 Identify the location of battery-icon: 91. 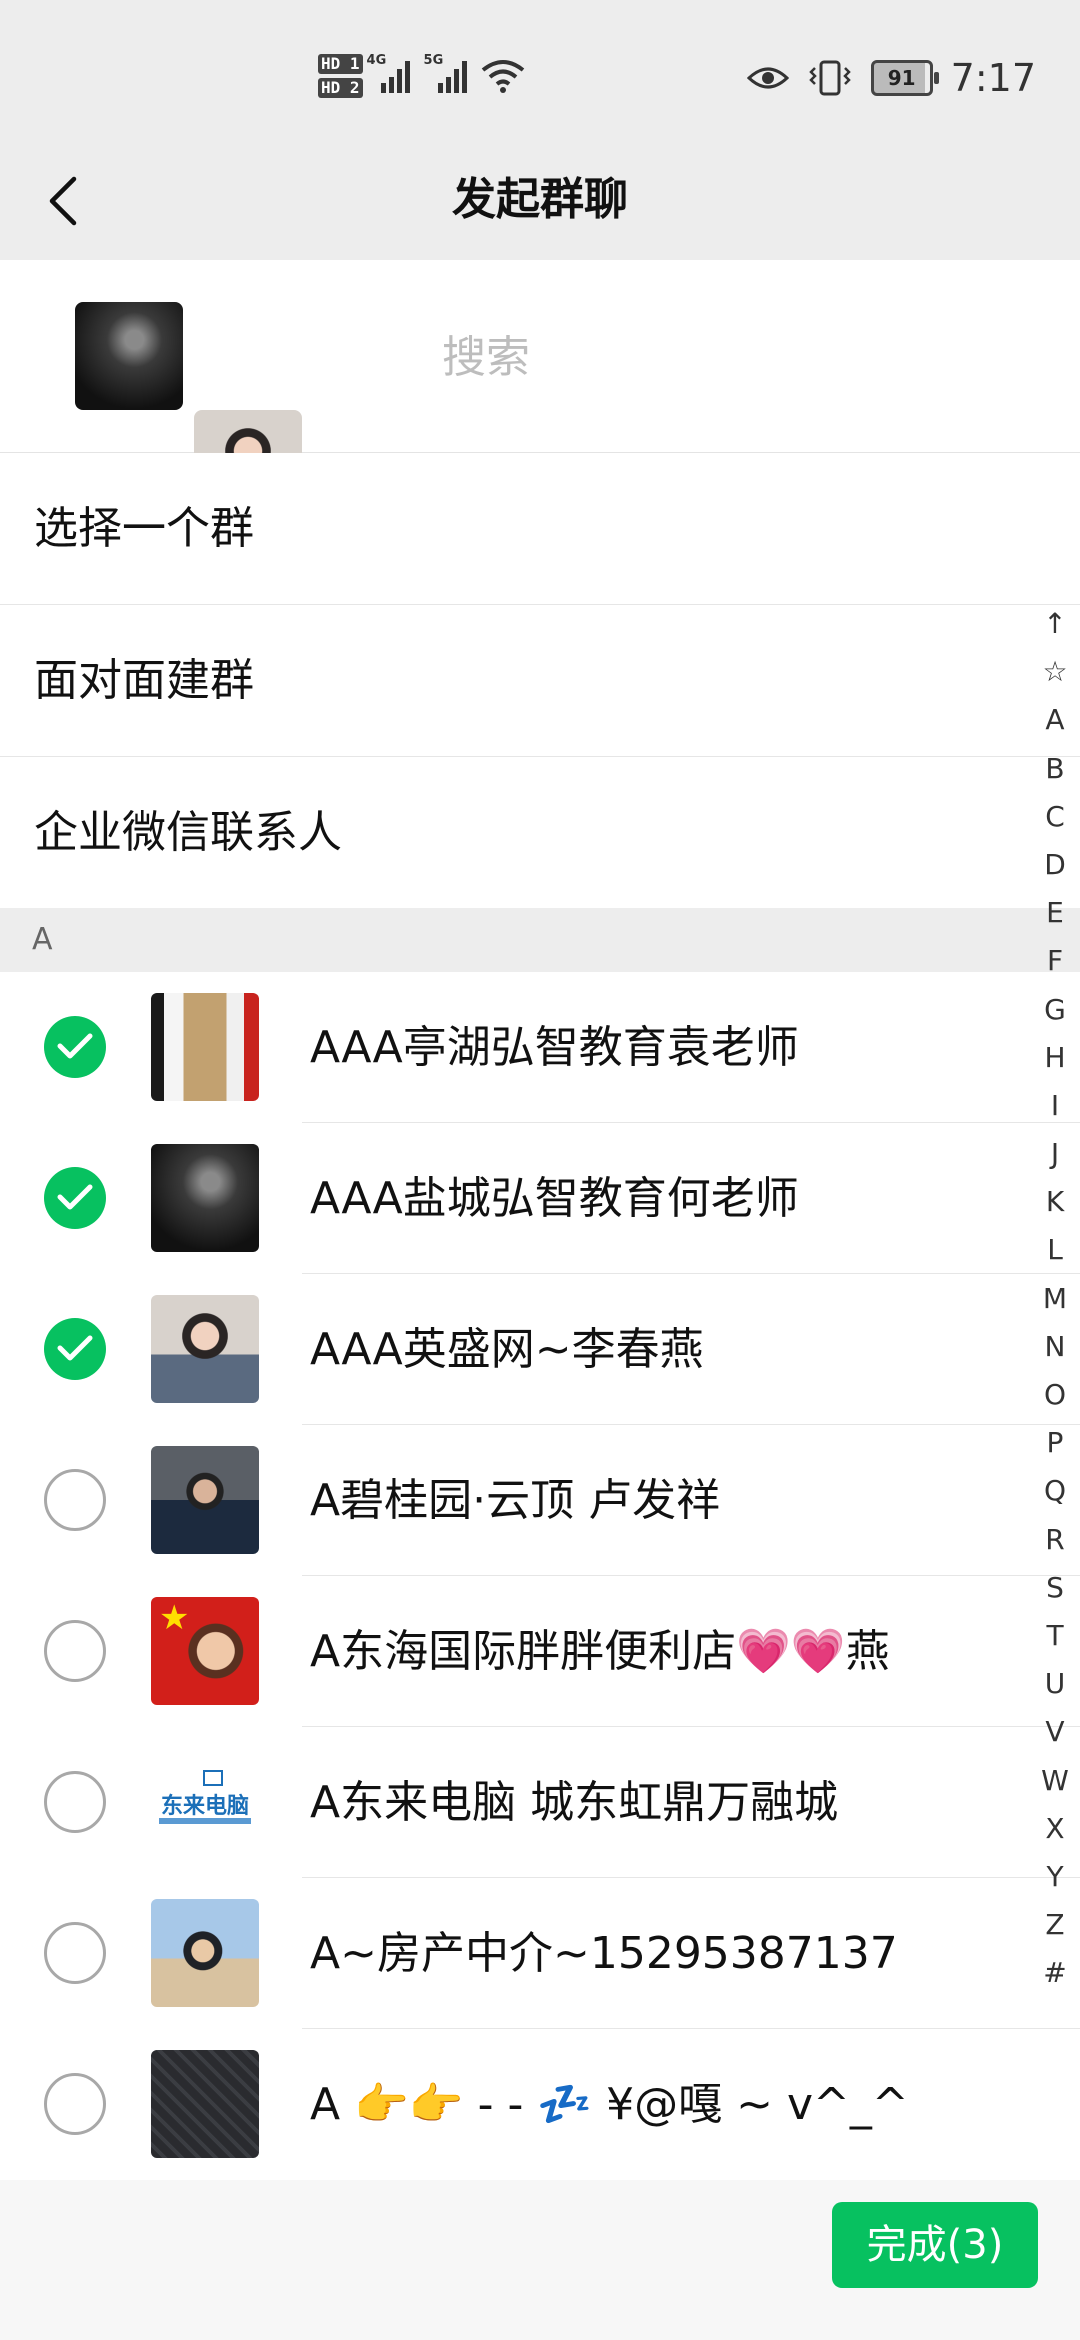
(904, 78).